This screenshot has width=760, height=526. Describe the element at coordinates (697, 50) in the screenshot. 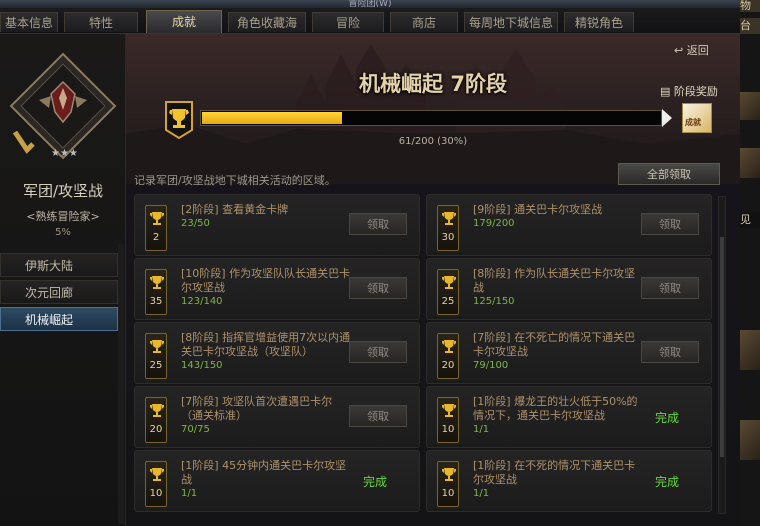

I see `back-label: 返回` at that location.